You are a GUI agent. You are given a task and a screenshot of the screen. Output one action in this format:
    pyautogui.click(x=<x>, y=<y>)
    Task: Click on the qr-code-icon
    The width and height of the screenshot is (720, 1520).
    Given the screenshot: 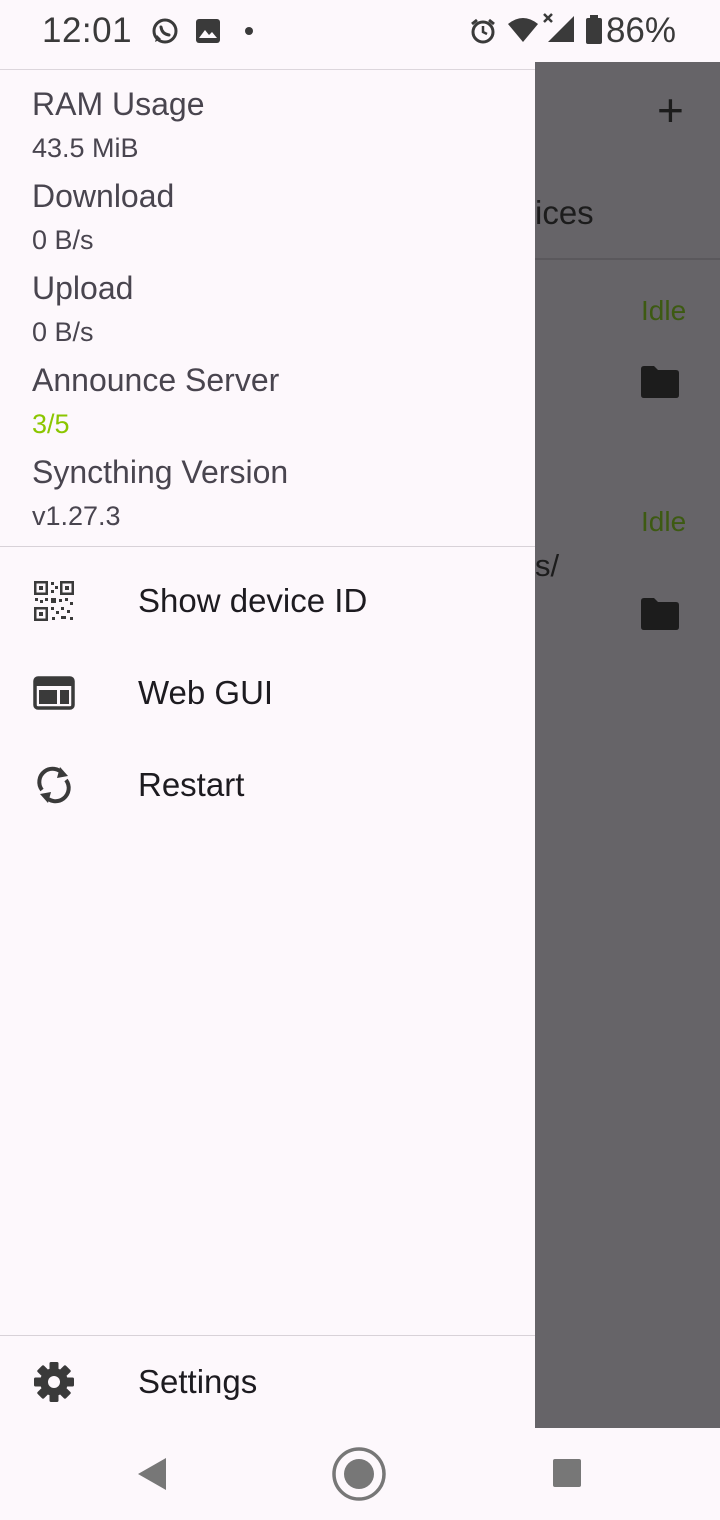 What is the action you would take?
    pyautogui.click(x=54, y=601)
    